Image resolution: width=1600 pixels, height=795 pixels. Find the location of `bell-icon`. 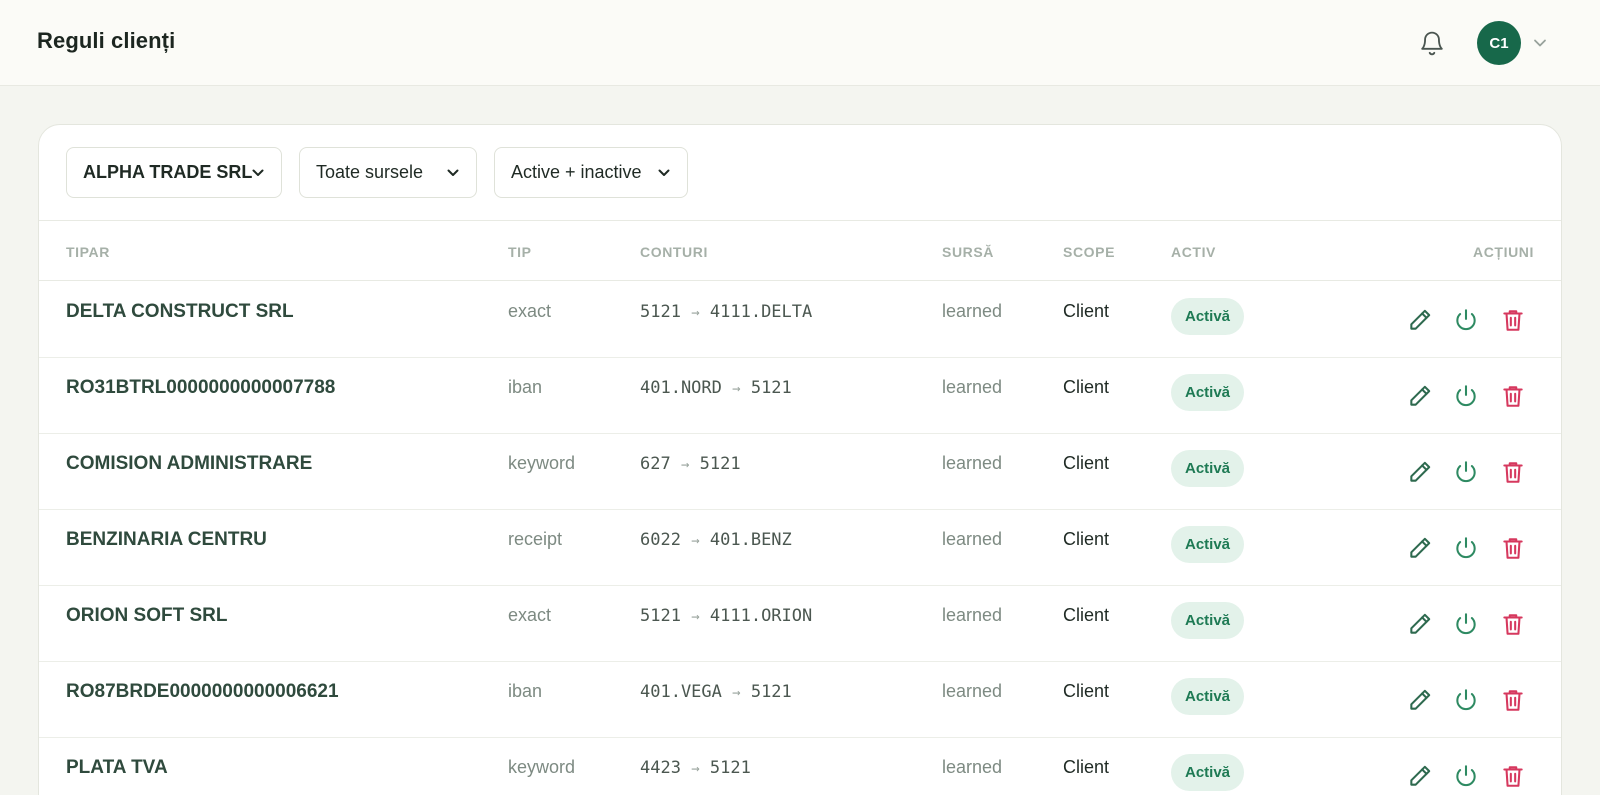

bell-icon is located at coordinates (1432, 43).